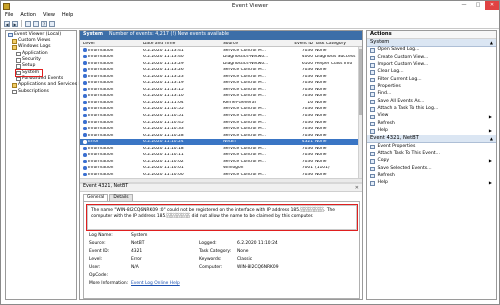 The height and width of the screenshot is (305, 500). What do you see at coordinates (163, 70) in the screenshot?
I see `event-date: 6.2.2020 11:13:26` at bounding box center [163, 70].